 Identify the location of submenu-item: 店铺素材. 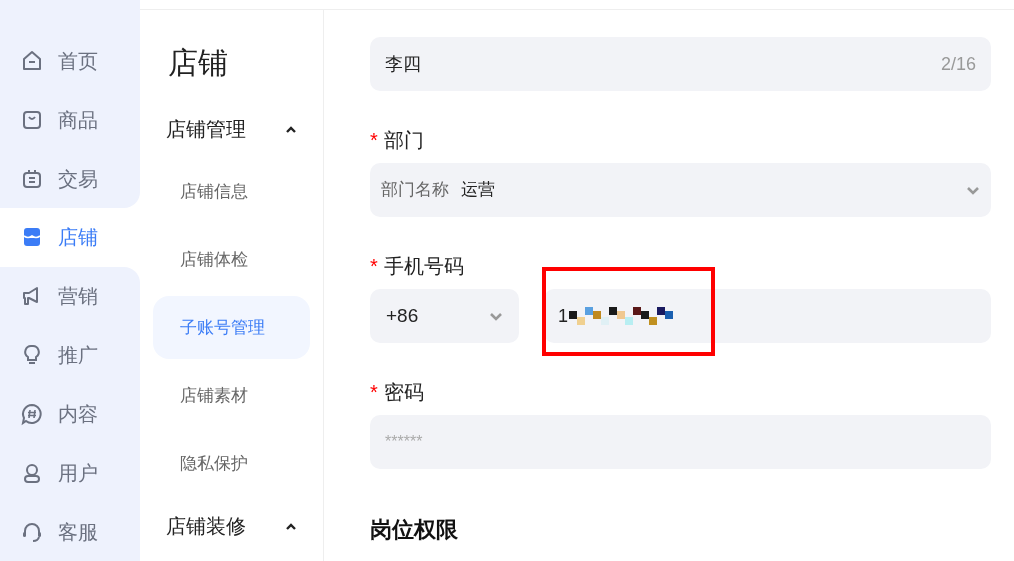
(231, 395).